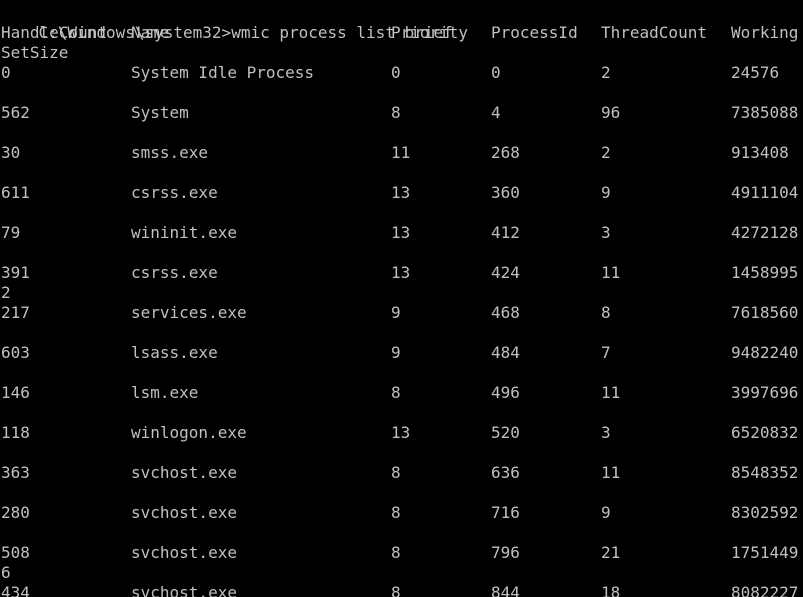 The height and width of the screenshot is (597, 803). Describe the element at coordinates (765, 312) in the screenshot. I see `cell-working-set: 7618560` at that location.